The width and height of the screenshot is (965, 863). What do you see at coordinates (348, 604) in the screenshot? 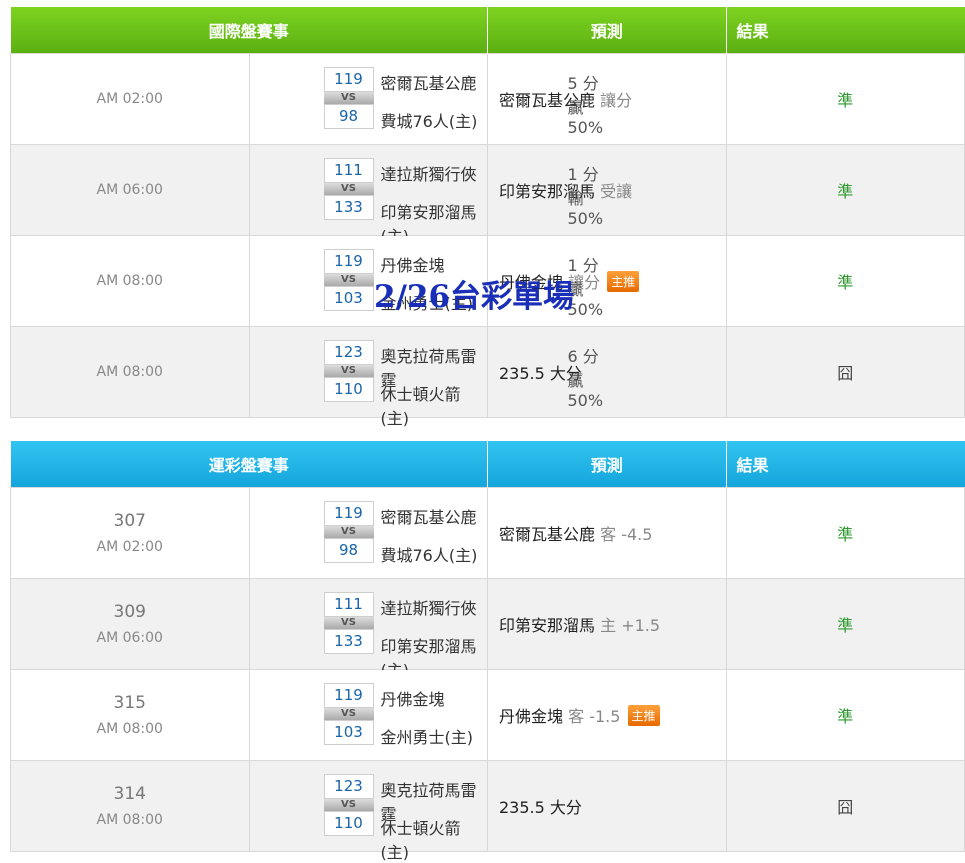
I see `away-score: 111` at bounding box center [348, 604].